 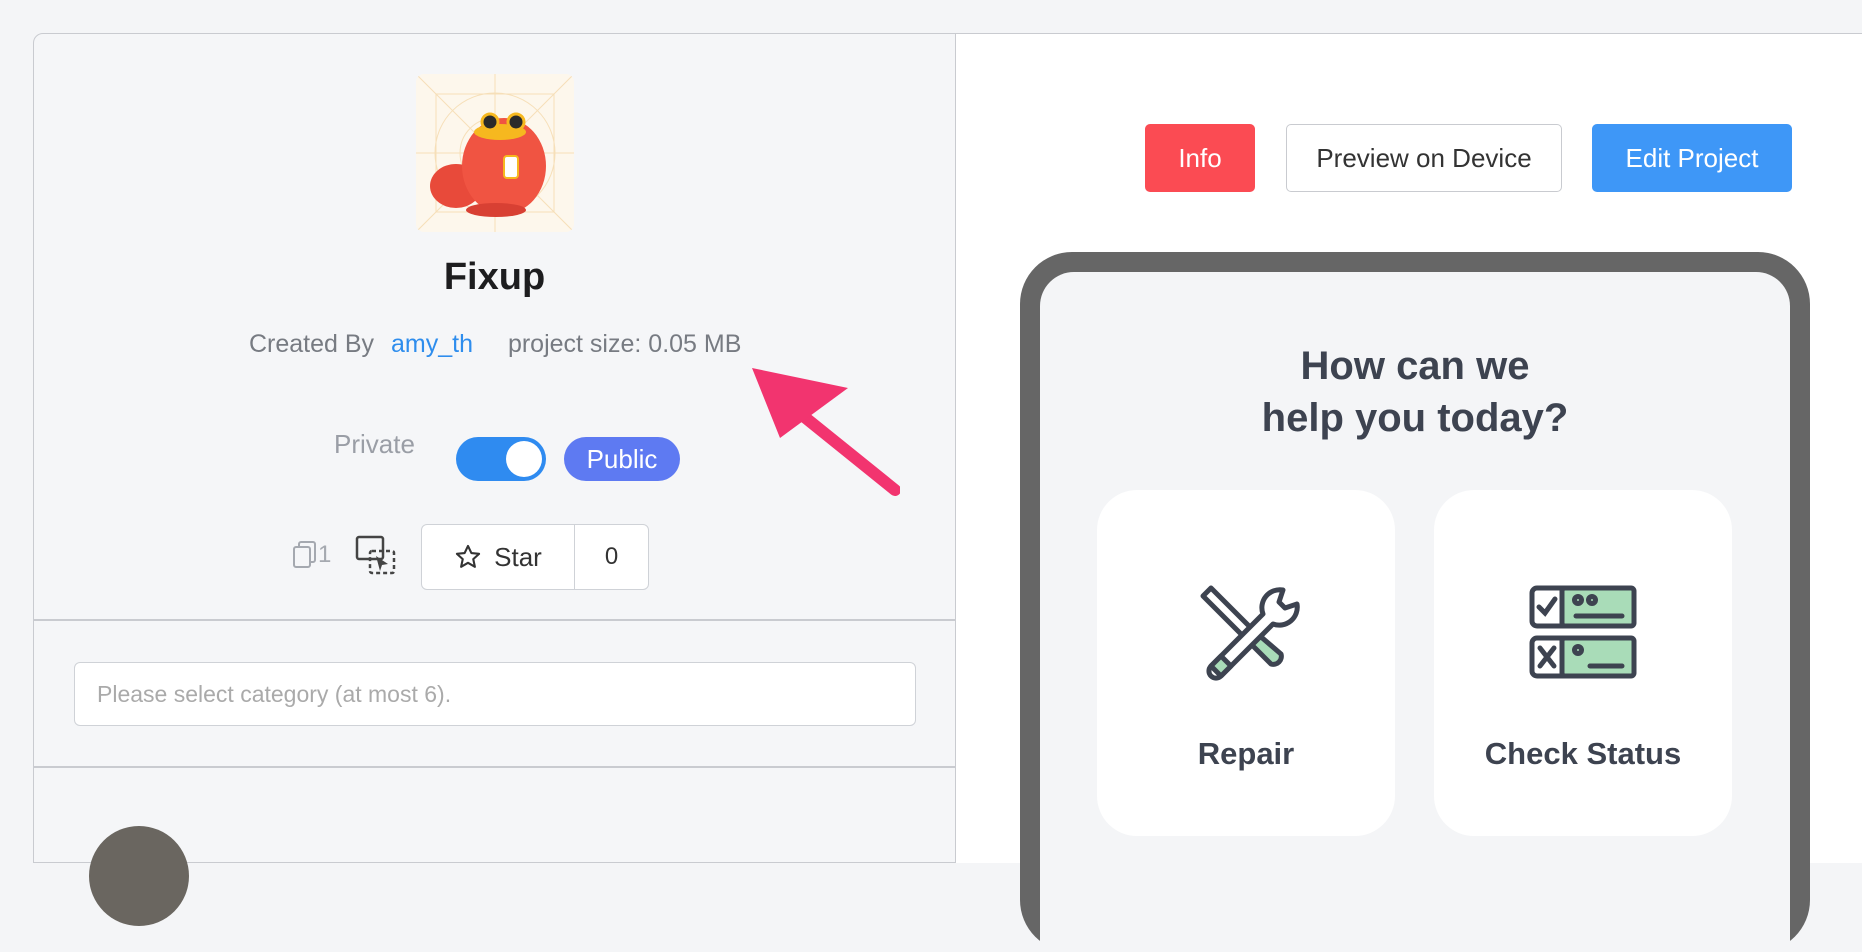 What do you see at coordinates (622, 459) in the screenshot?
I see `public-badge: Public` at bounding box center [622, 459].